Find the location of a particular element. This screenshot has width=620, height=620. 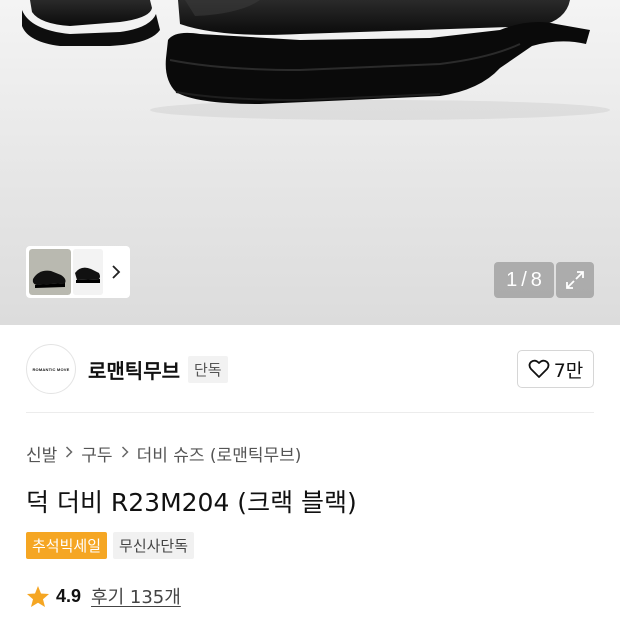

expand-image-button is located at coordinates (575, 280).